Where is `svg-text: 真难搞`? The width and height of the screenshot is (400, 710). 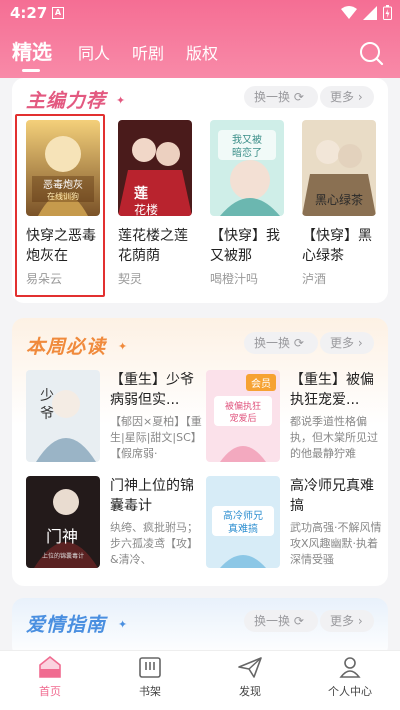 svg-text: 真难搞 is located at coordinates (243, 528).